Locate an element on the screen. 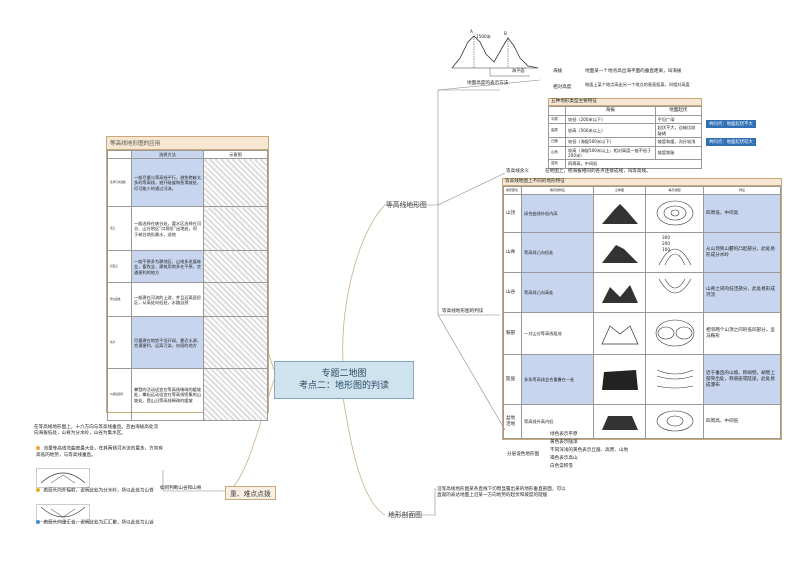  table-row: 山顶 闭合曲线外低内高 四周低，中间高 is located at coordinates (642, 214).